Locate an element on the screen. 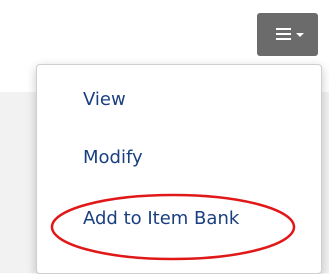  menu-item-label: Add to Item Bank is located at coordinates (161, 218).